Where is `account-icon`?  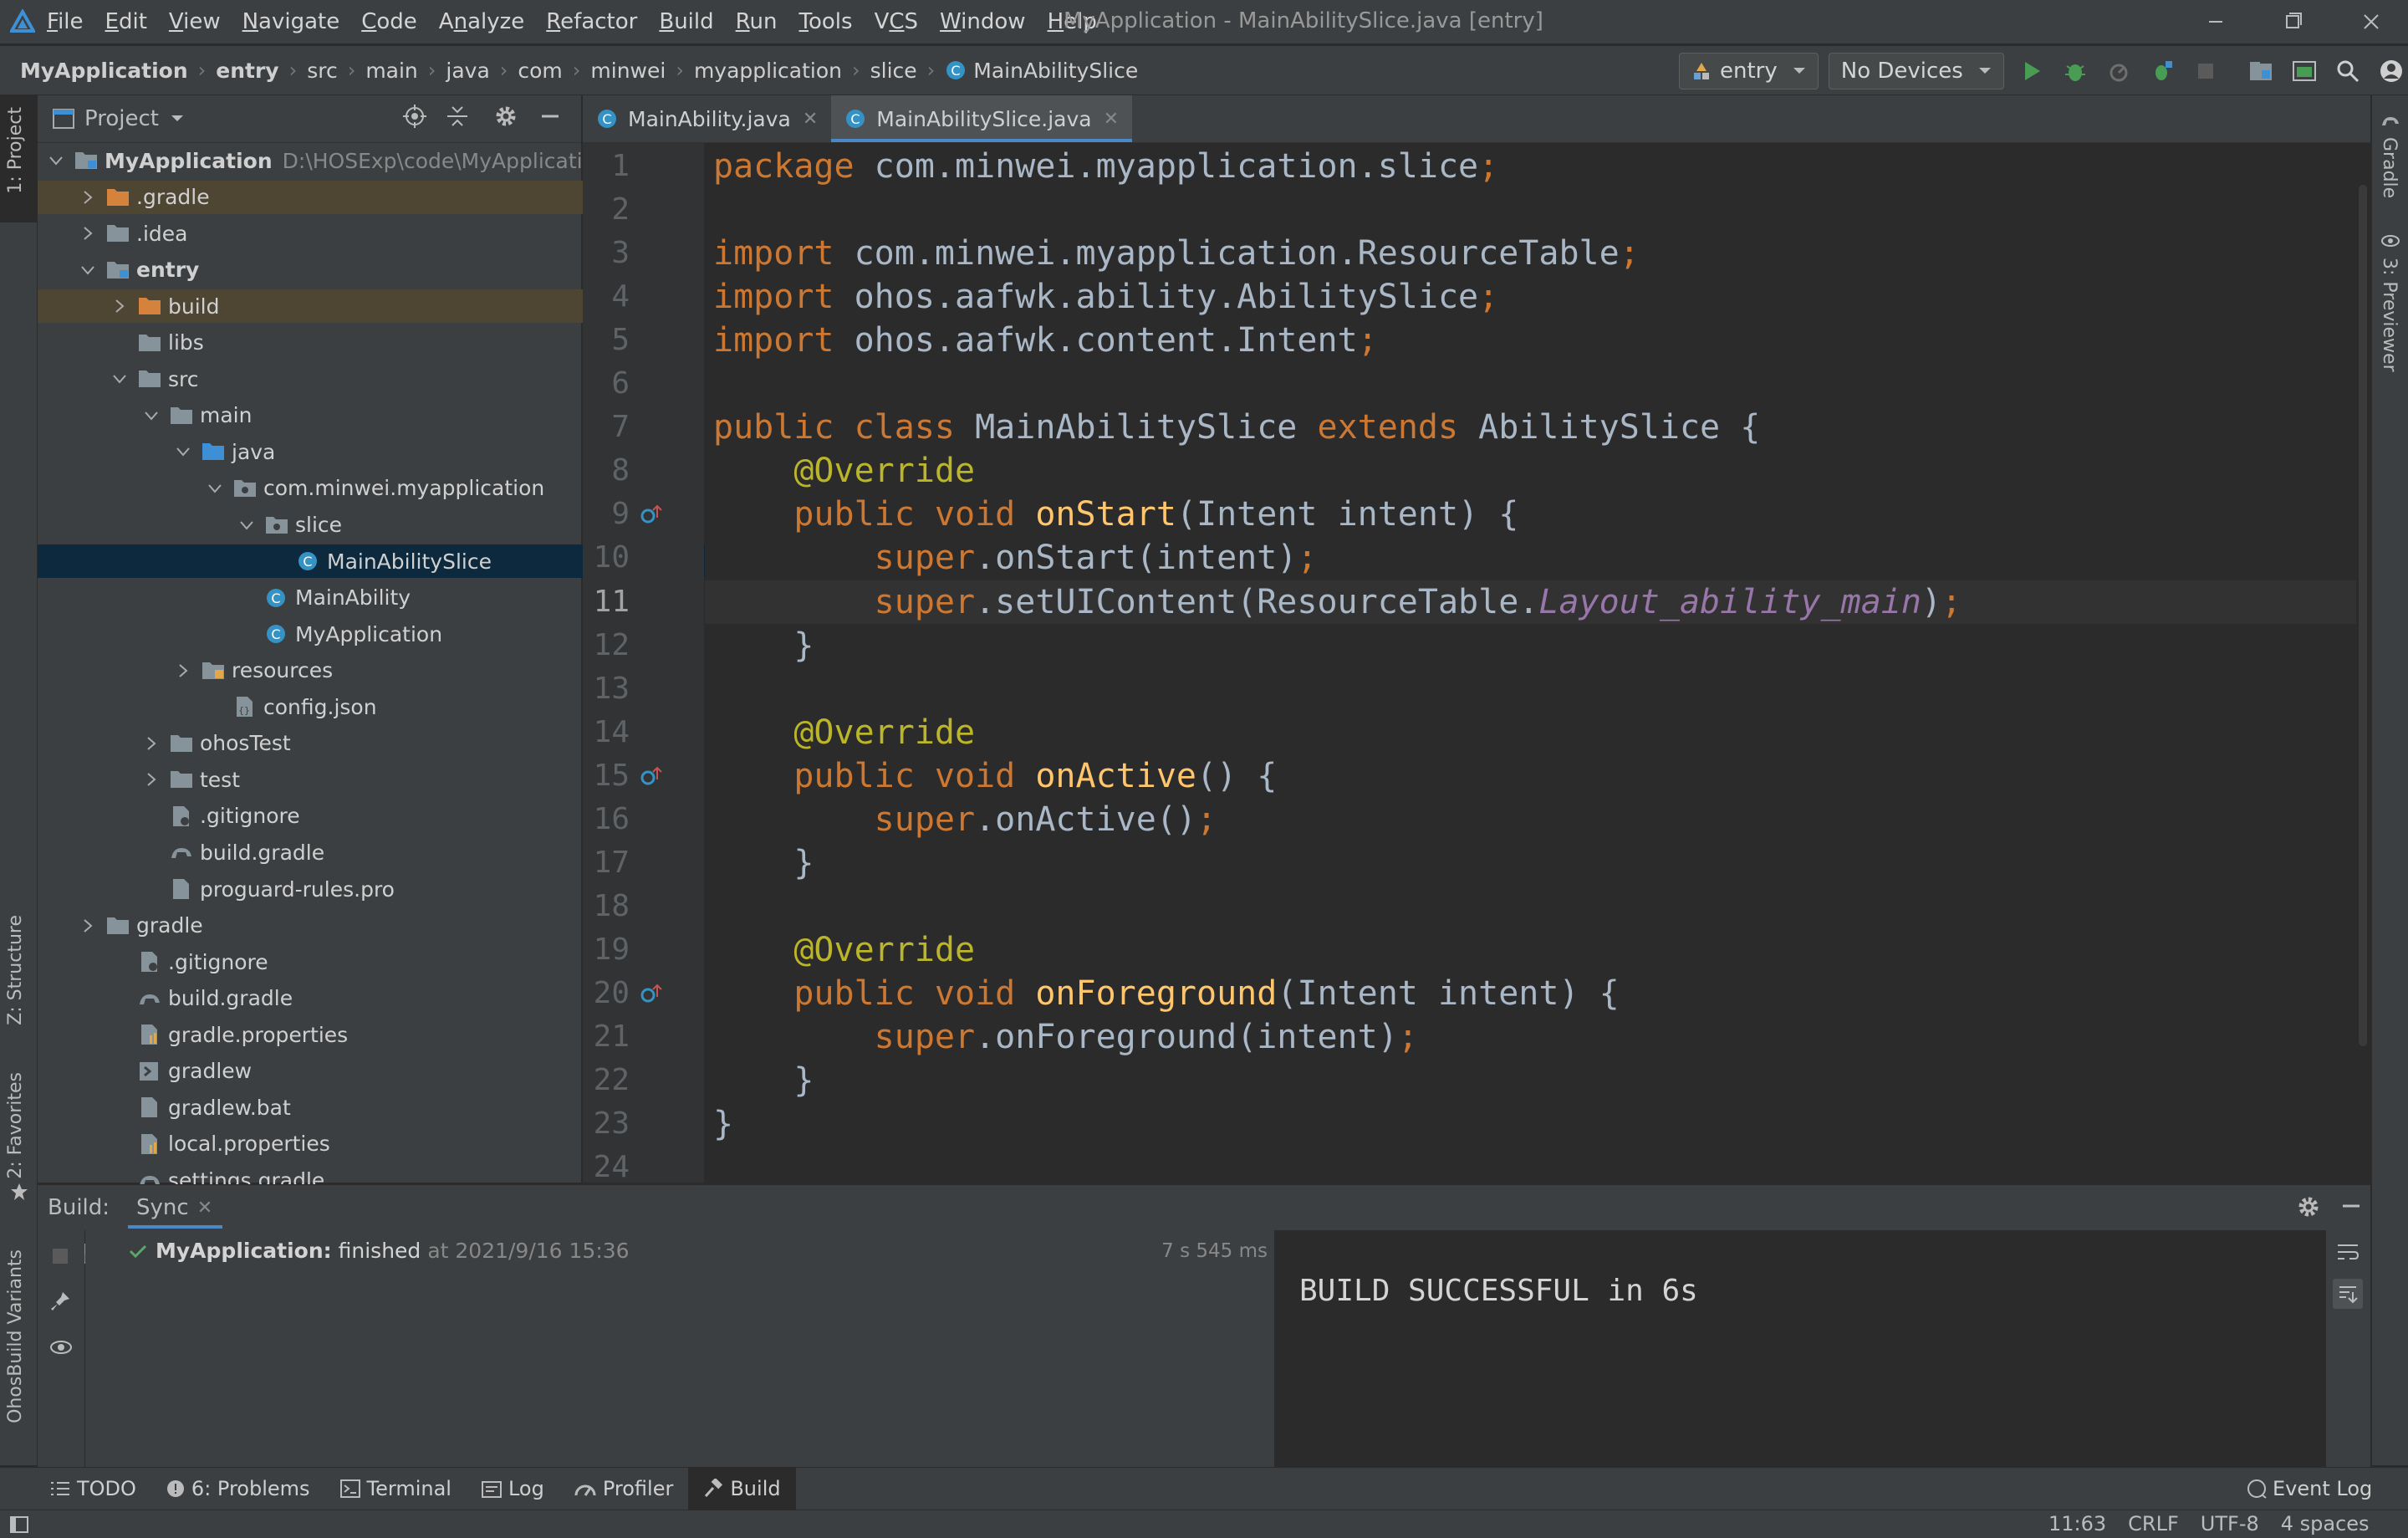
account-icon is located at coordinates (2391, 71).